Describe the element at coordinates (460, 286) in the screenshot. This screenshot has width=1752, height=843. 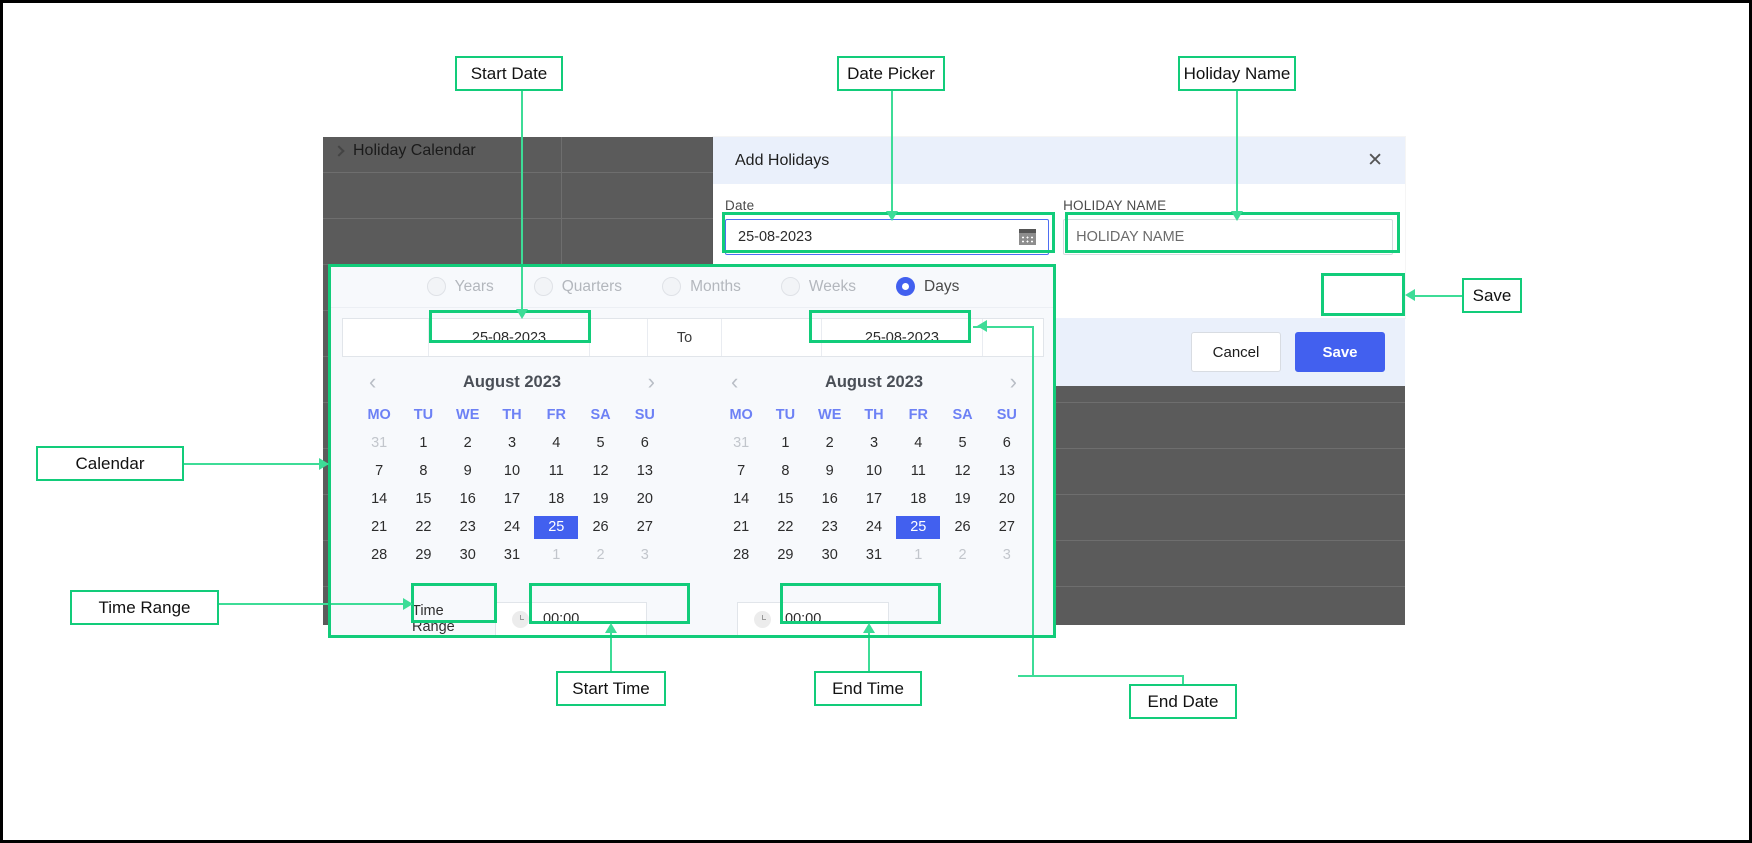
I see `picker-mode-years: Years` at that location.